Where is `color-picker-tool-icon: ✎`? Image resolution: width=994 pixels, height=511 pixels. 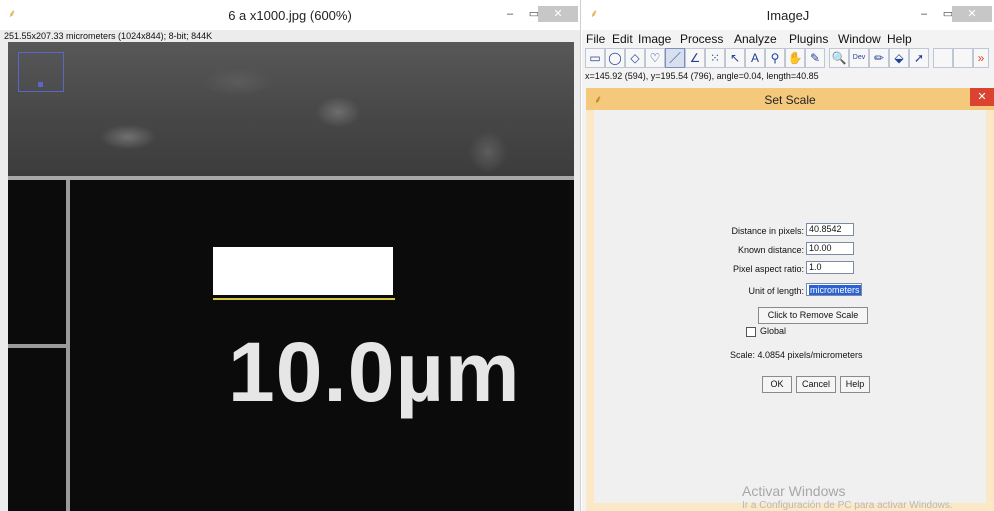 color-picker-tool-icon: ✎ is located at coordinates (815, 58).